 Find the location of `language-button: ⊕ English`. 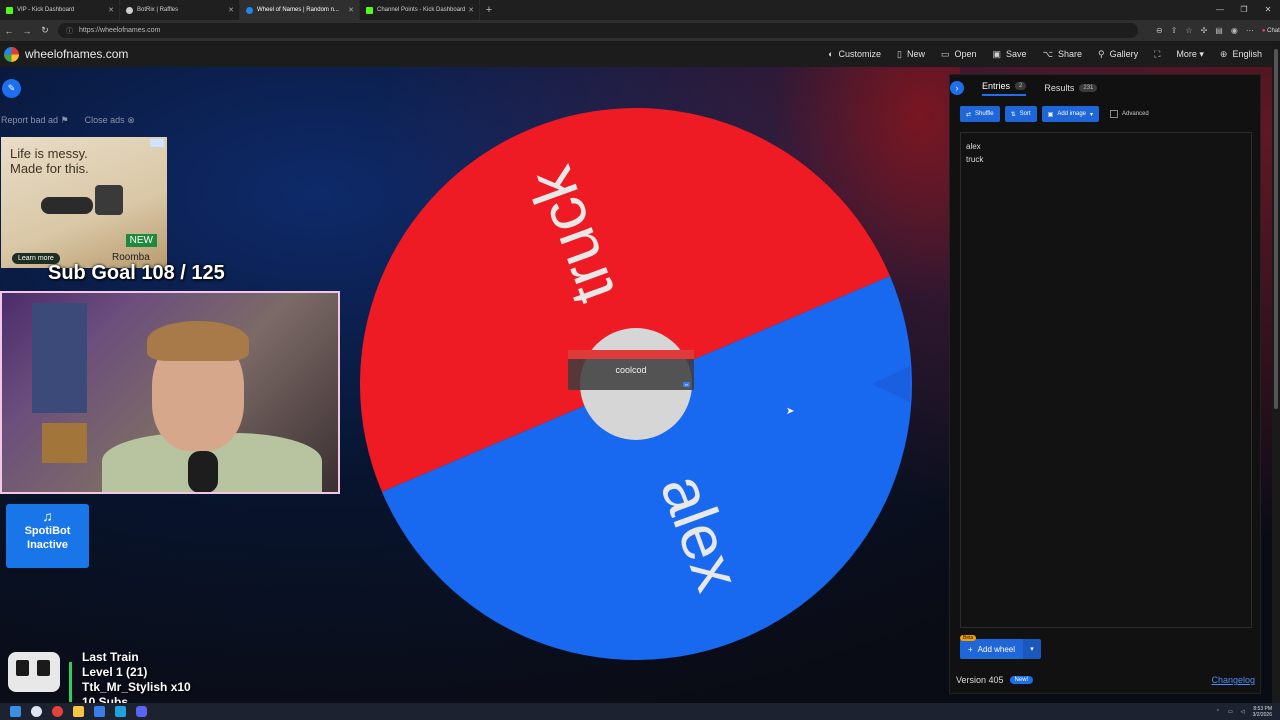

language-button: ⊕ English is located at coordinates (1241, 54).